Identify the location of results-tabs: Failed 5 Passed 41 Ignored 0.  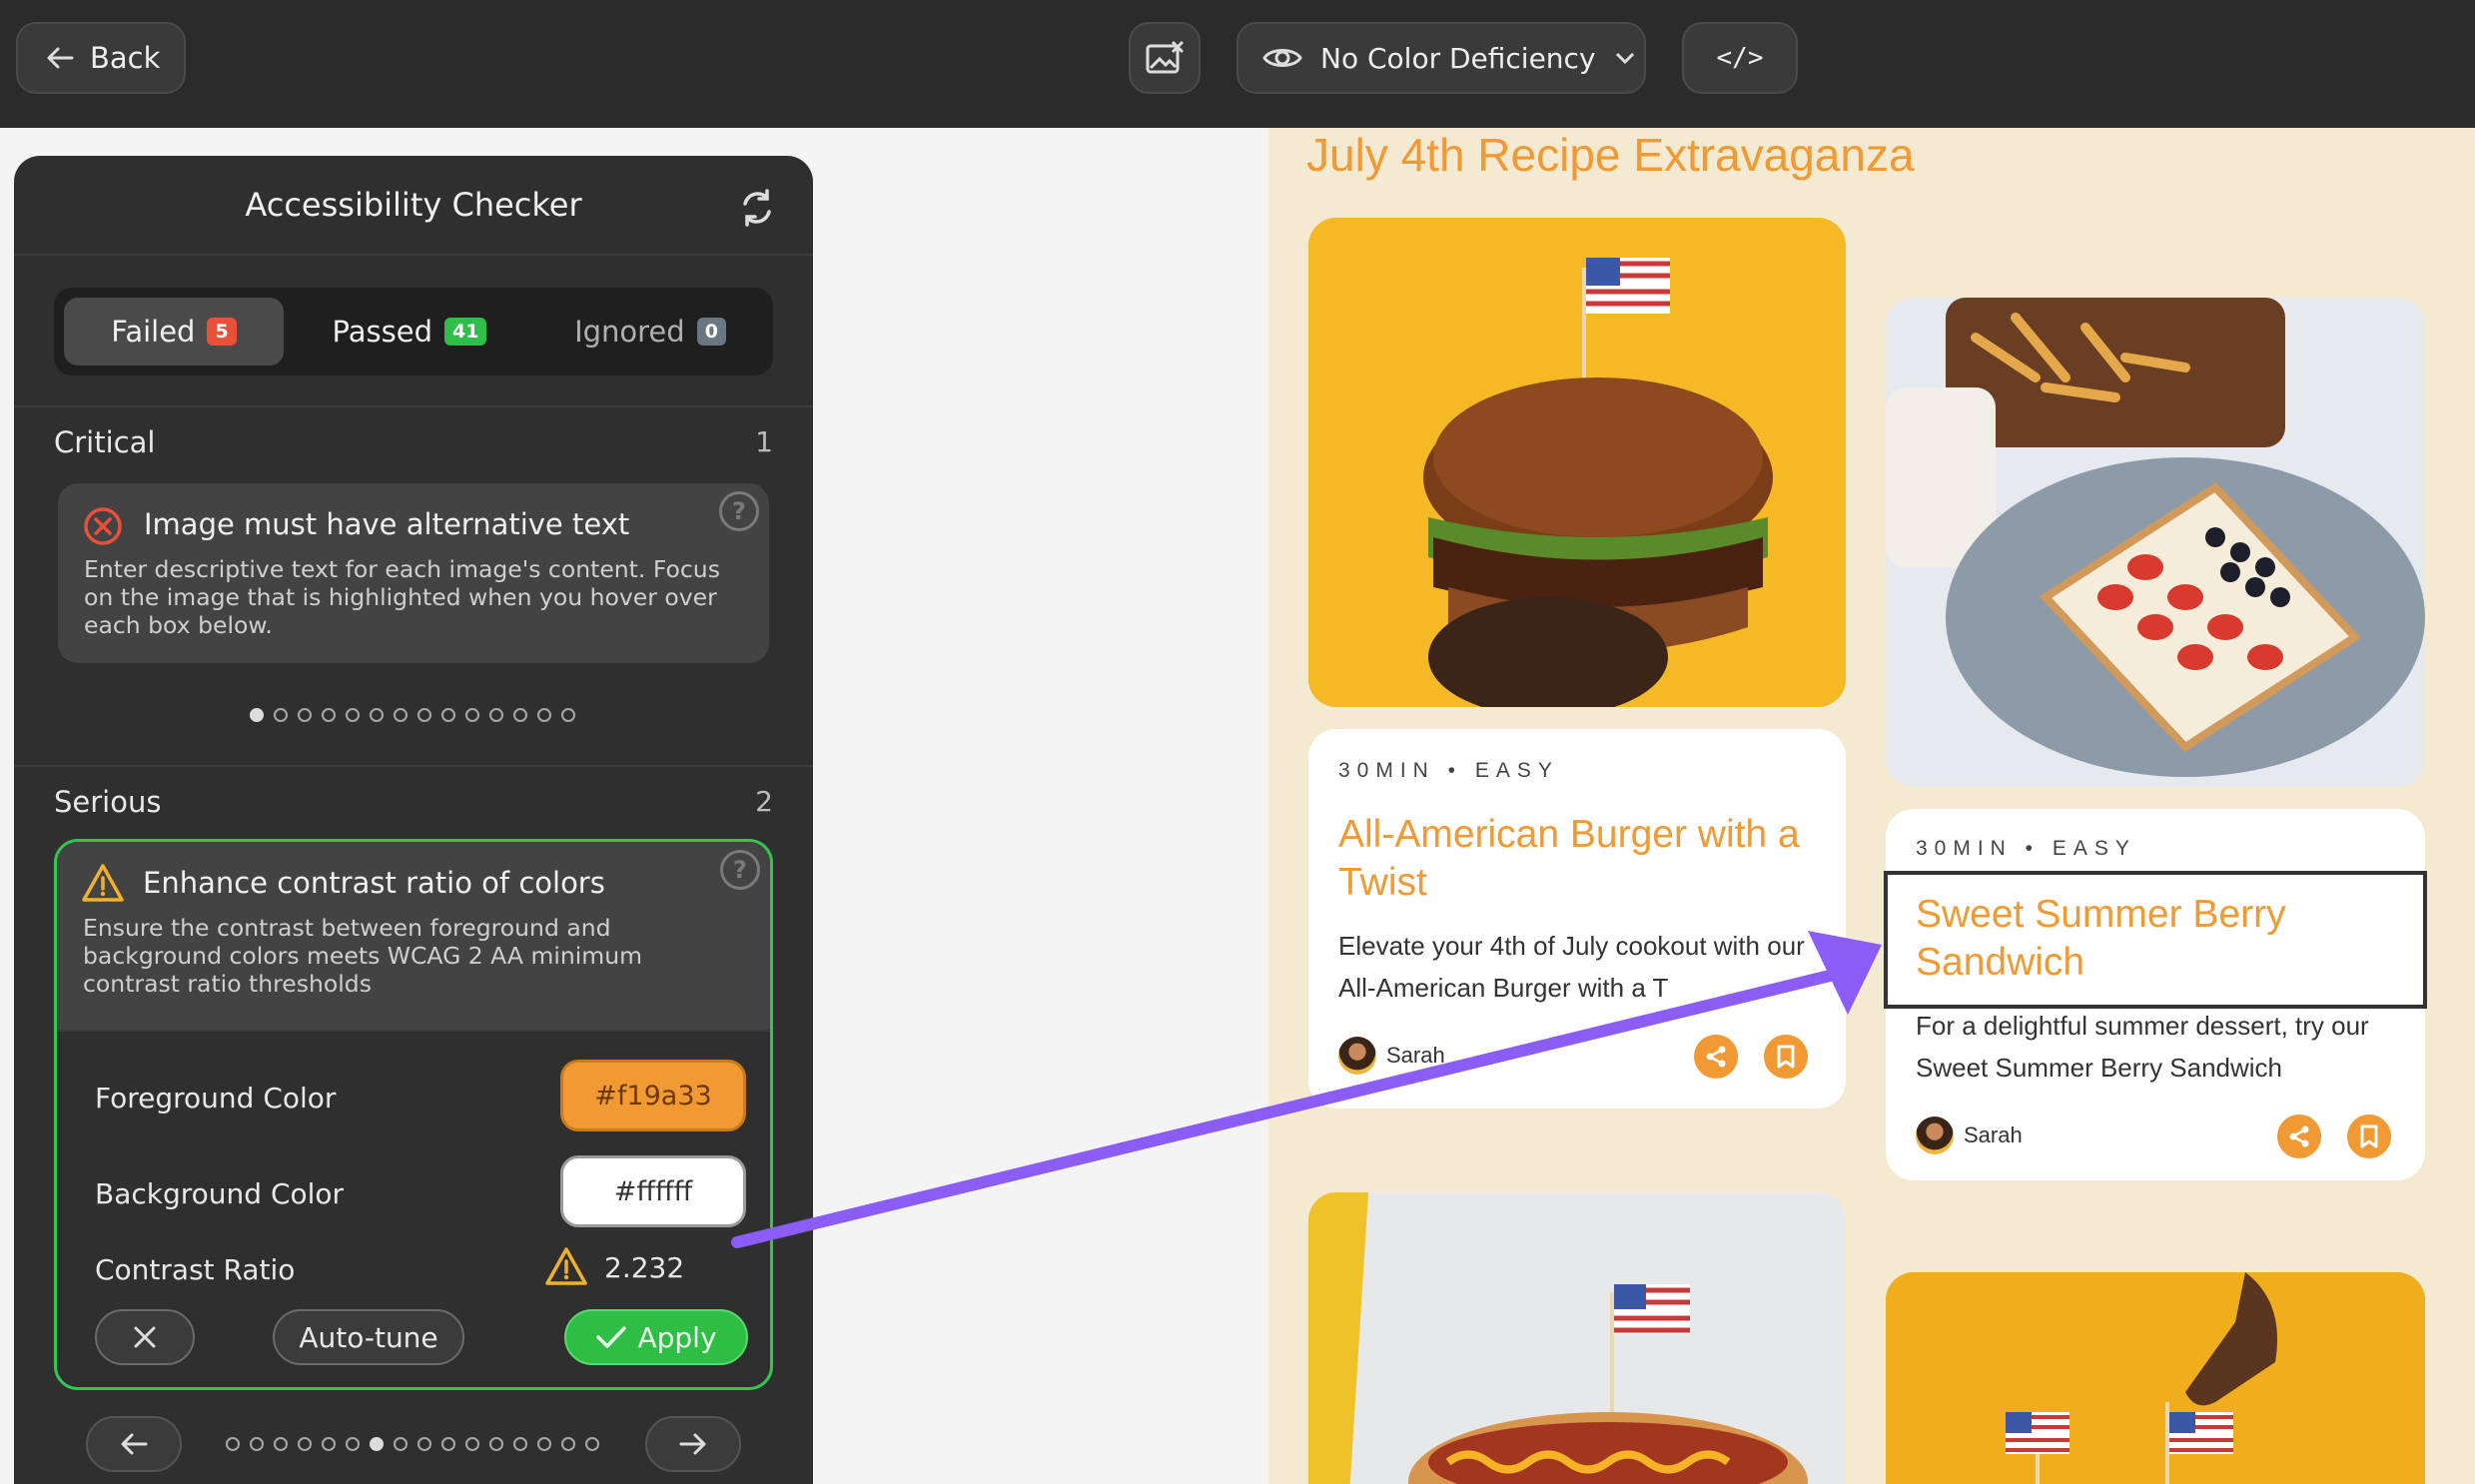
(413, 331).